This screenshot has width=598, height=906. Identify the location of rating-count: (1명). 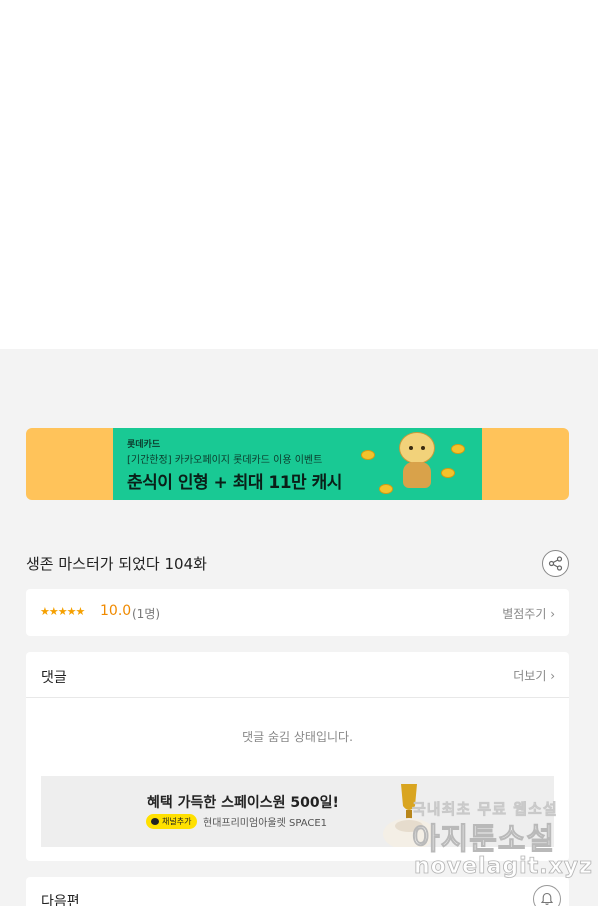
(146, 614).